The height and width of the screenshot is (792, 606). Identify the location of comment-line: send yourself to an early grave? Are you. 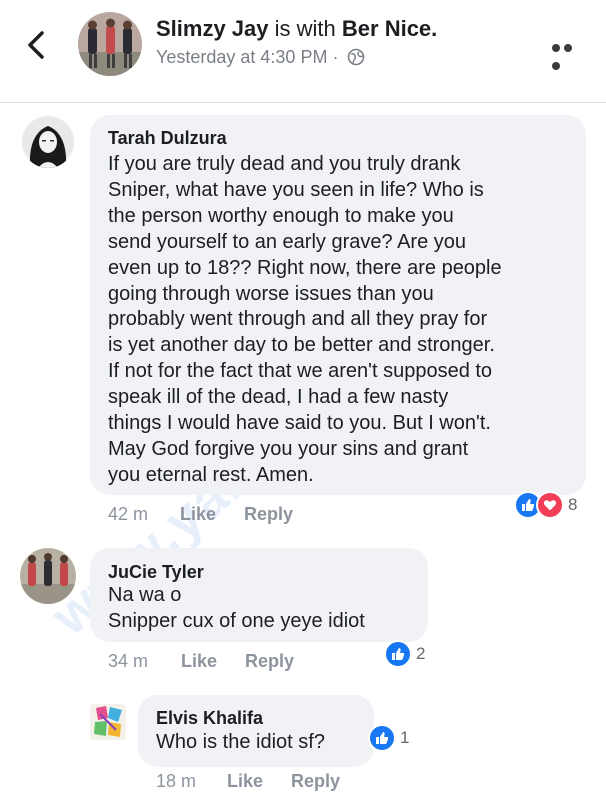
(287, 241).